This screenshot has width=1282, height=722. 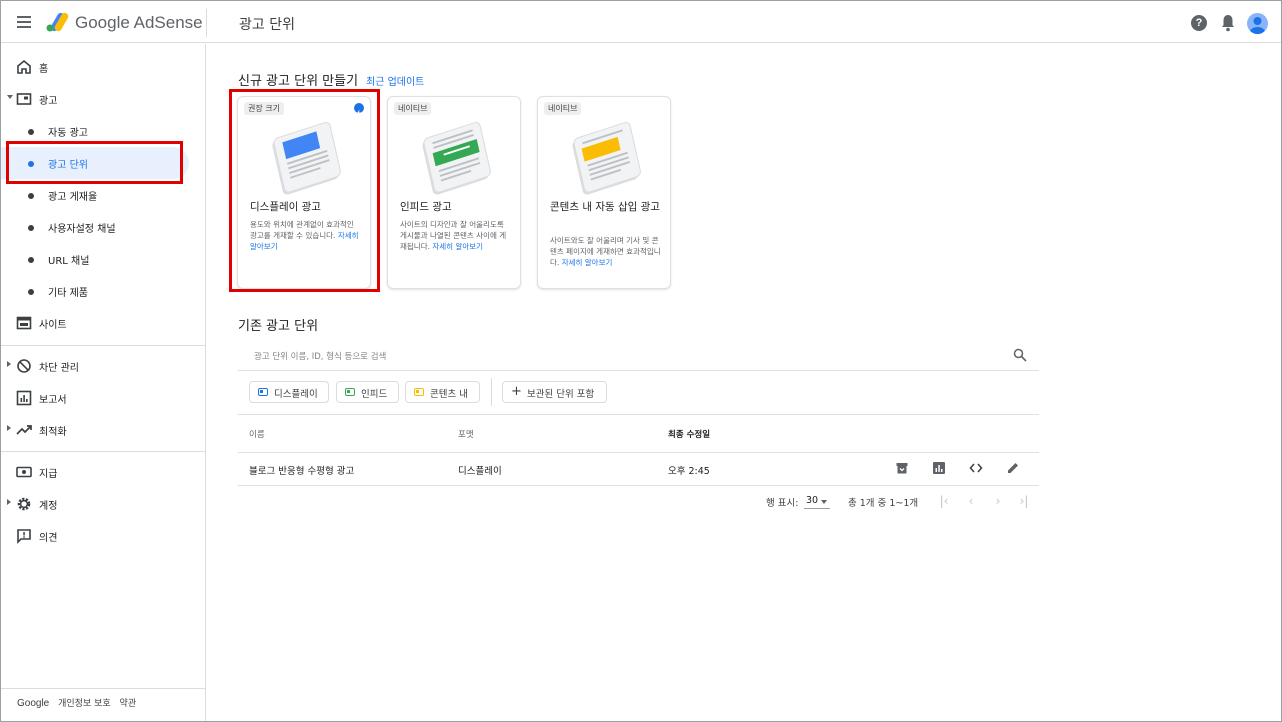 I want to click on last-page-icon: ›|, so click(x=1024, y=501).